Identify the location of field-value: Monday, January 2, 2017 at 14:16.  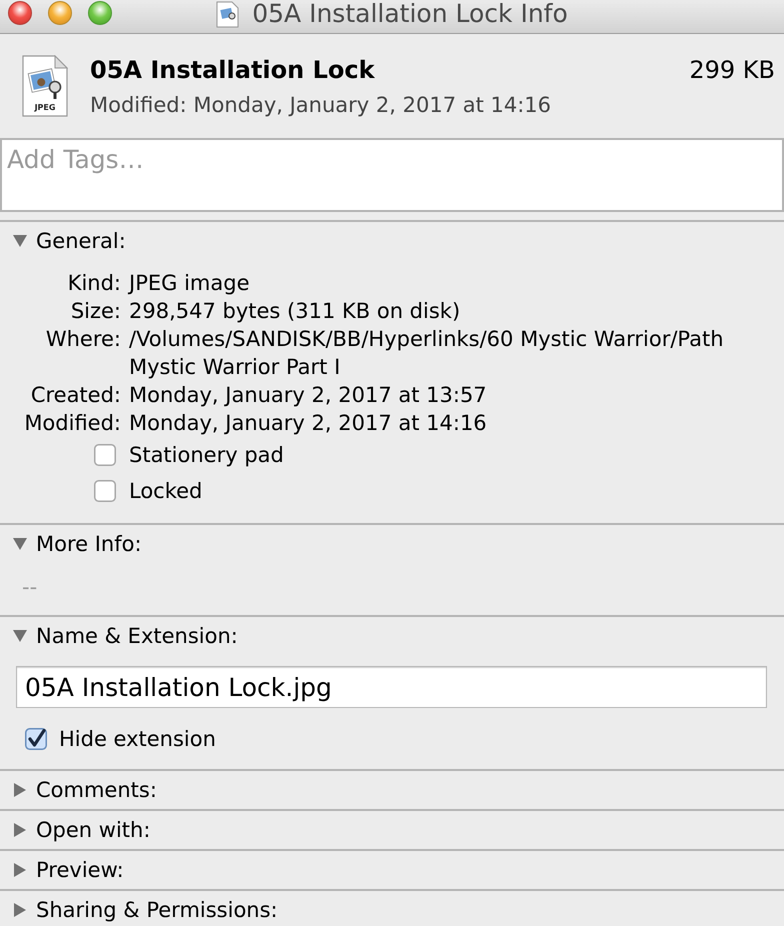
(308, 423).